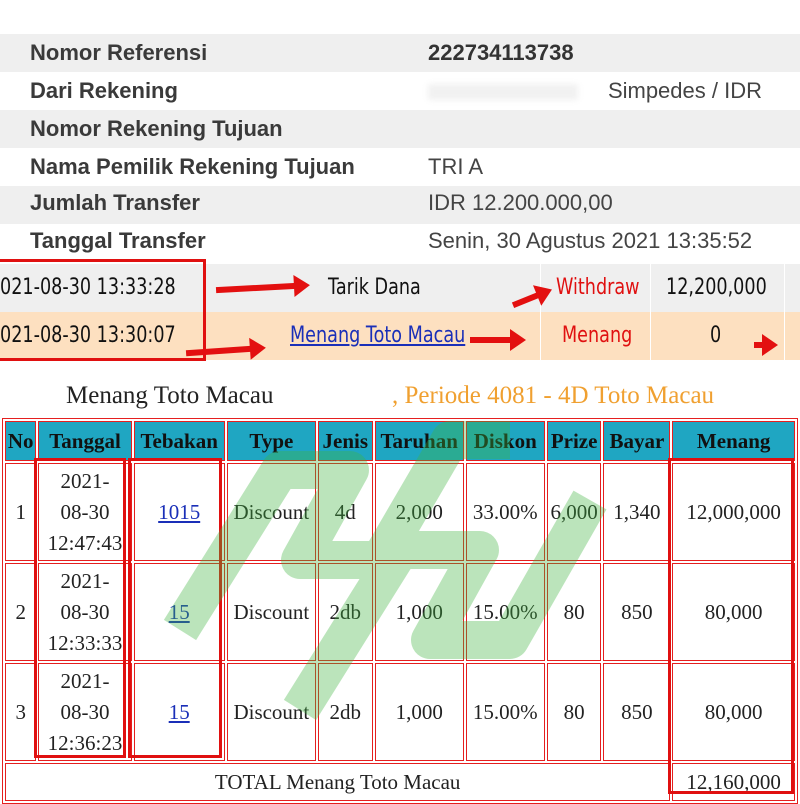 Image resolution: width=800 pixels, height=804 pixels. What do you see at coordinates (574, 441) in the screenshot?
I see `column-header-prize: Prize` at bounding box center [574, 441].